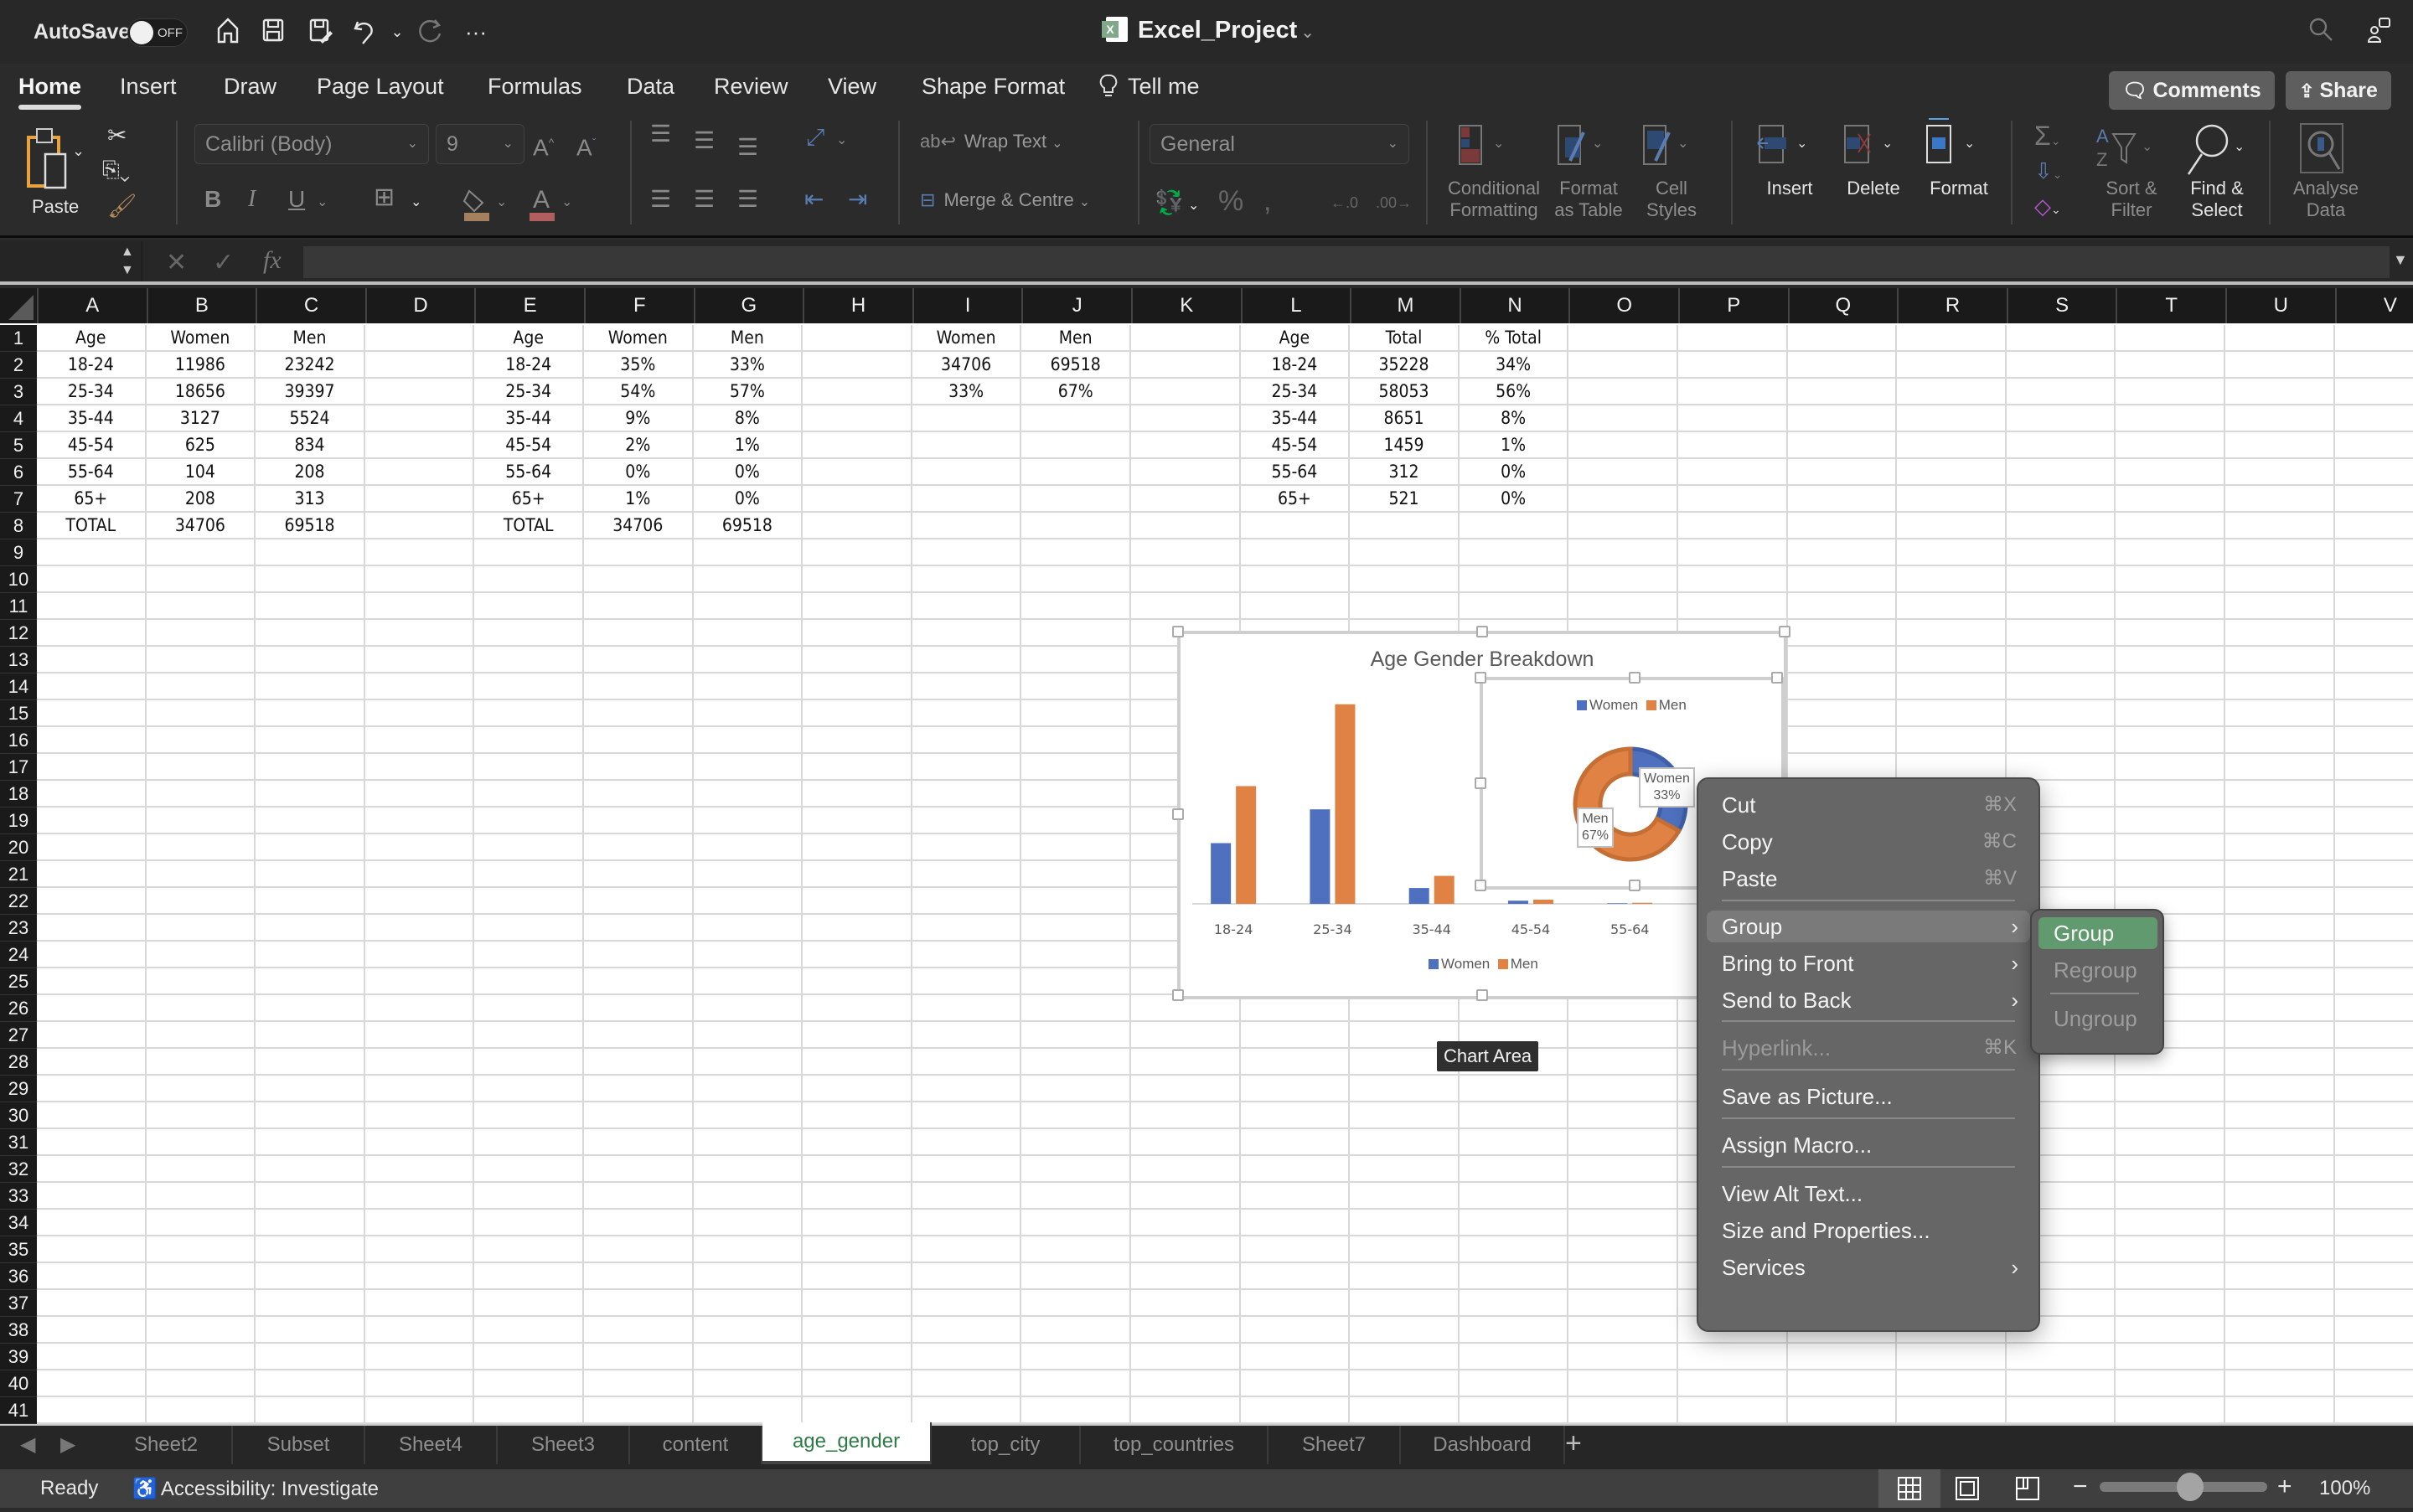  What do you see at coordinates (1076, 1303) in the screenshot?
I see `cell-j37` at bounding box center [1076, 1303].